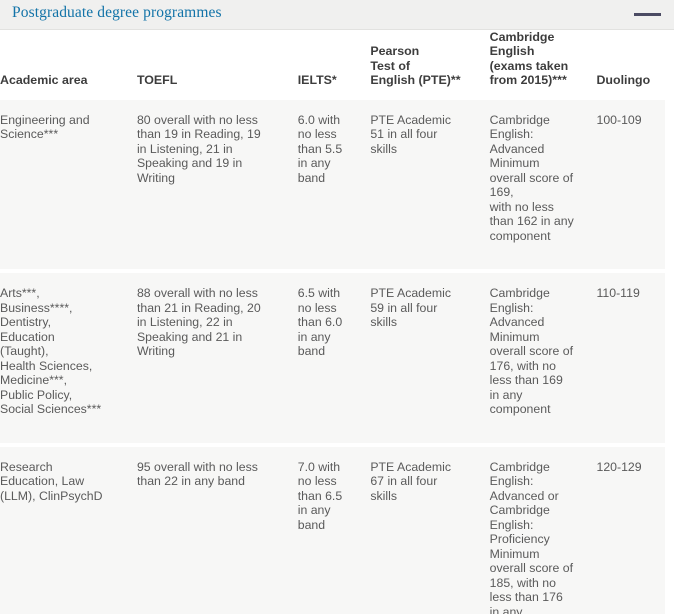 This screenshot has height=614, width=674. I want to click on cell-duolingo: 100-109, so click(630, 184).